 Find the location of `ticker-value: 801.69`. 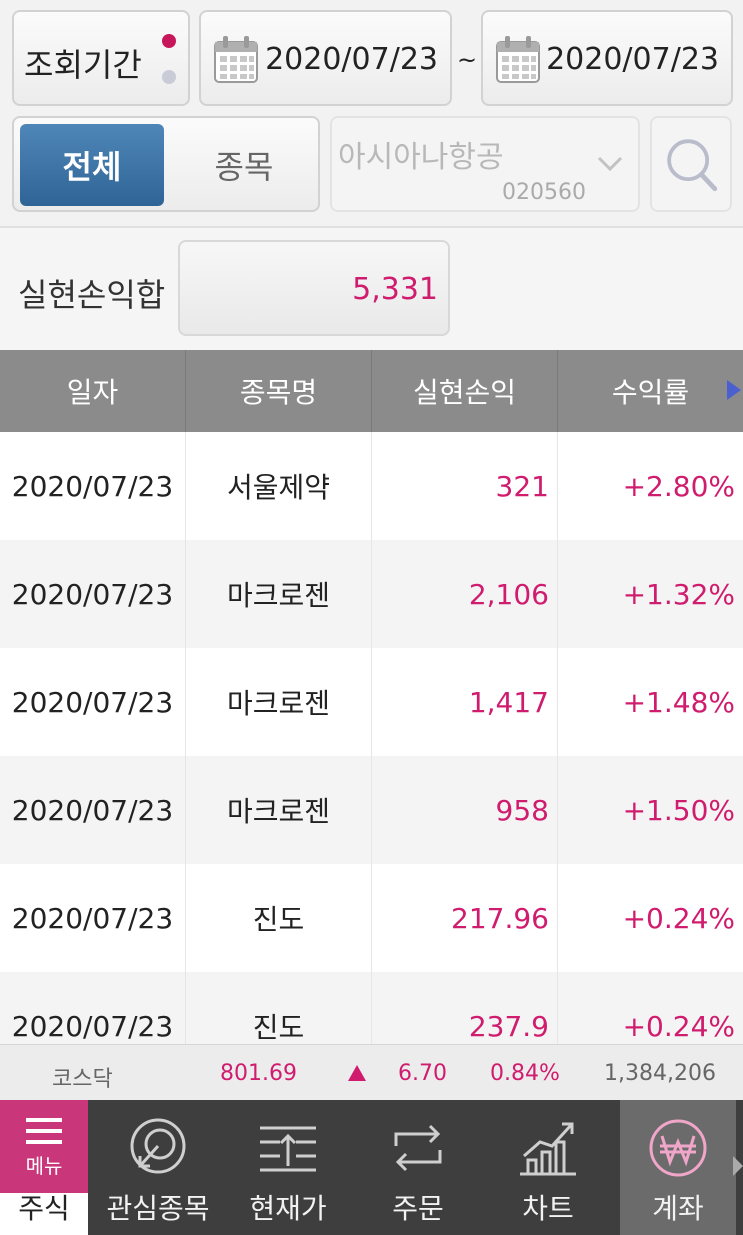

ticker-value: 801.69 is located at coordinates (258, 1073).